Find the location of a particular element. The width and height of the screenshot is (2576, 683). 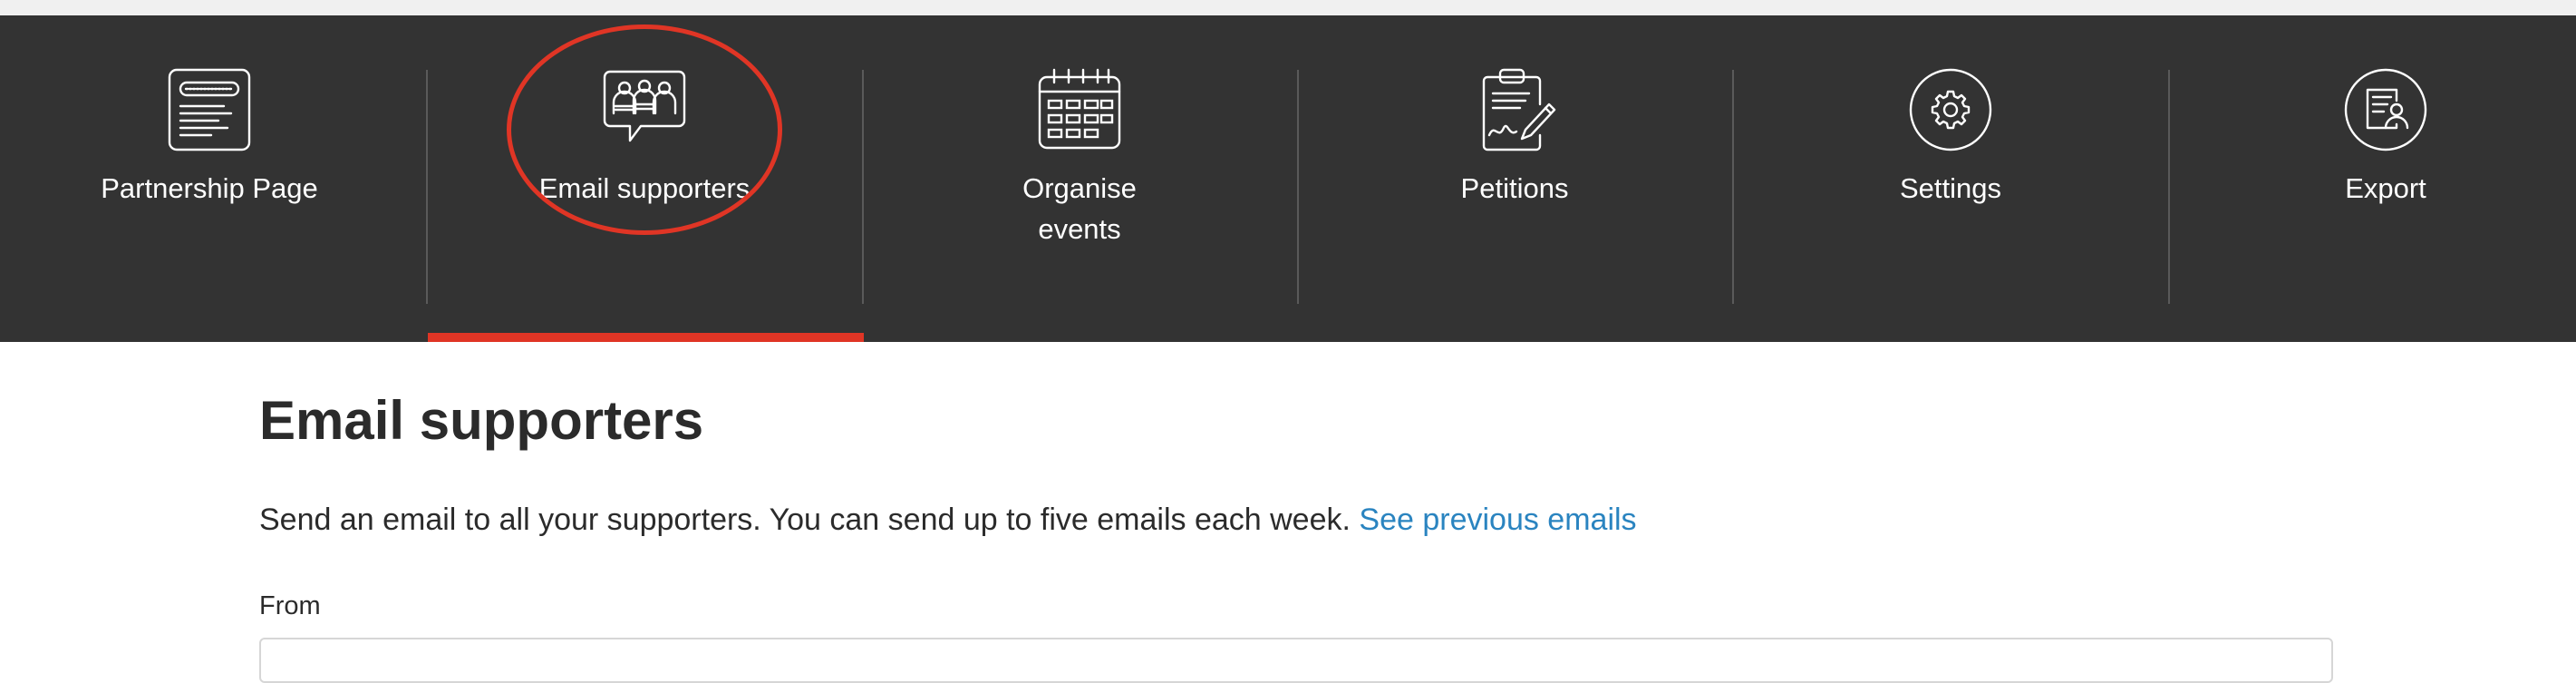

export-icon is located at coordinates (2385, 109).